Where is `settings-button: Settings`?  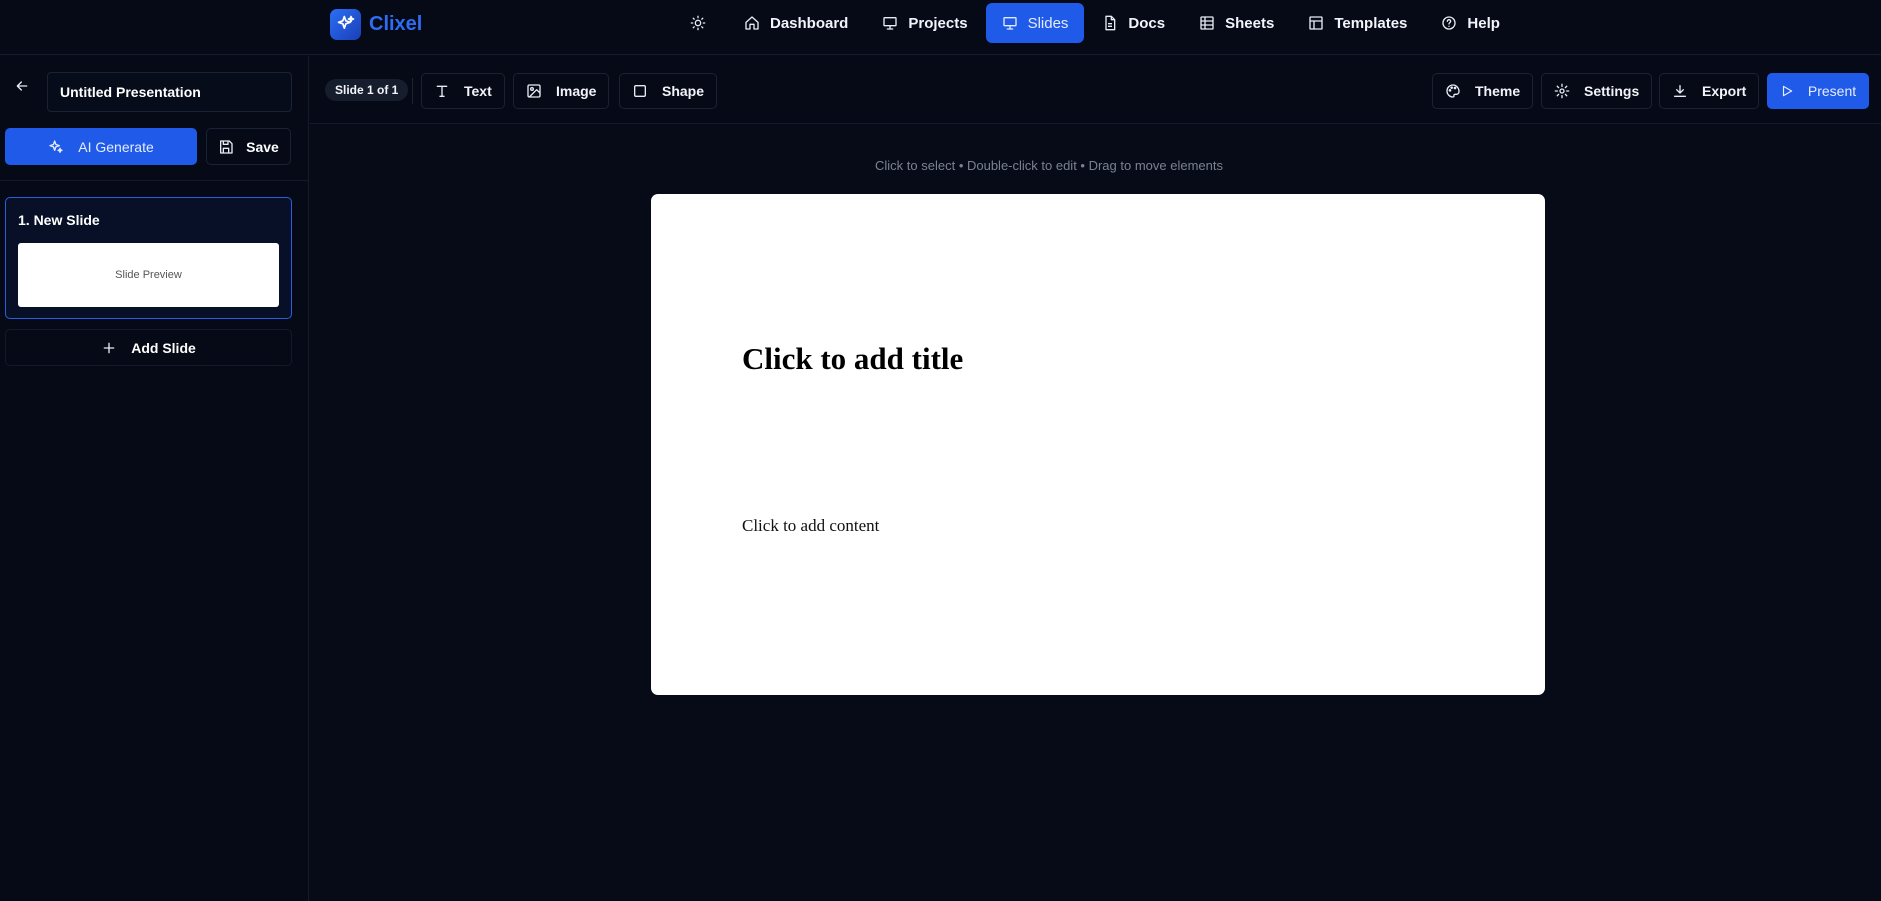
settings-button: Settings is located at coordinates (1597, 91).